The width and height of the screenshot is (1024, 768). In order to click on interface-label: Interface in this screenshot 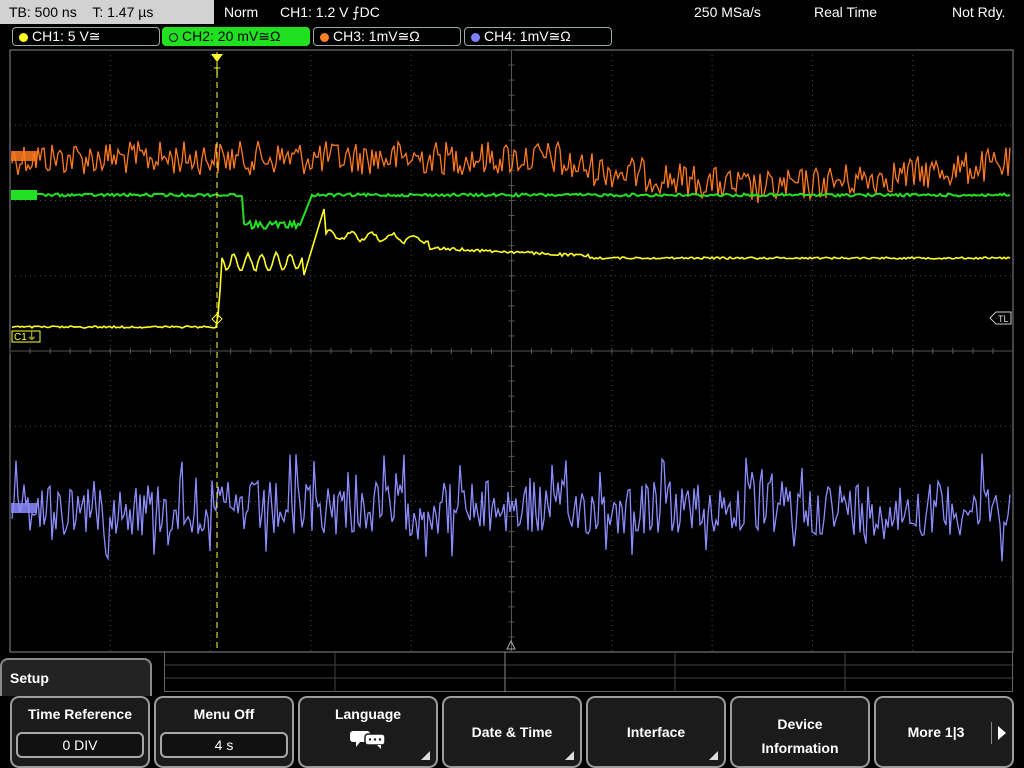, I will do `click(656, 732)`.